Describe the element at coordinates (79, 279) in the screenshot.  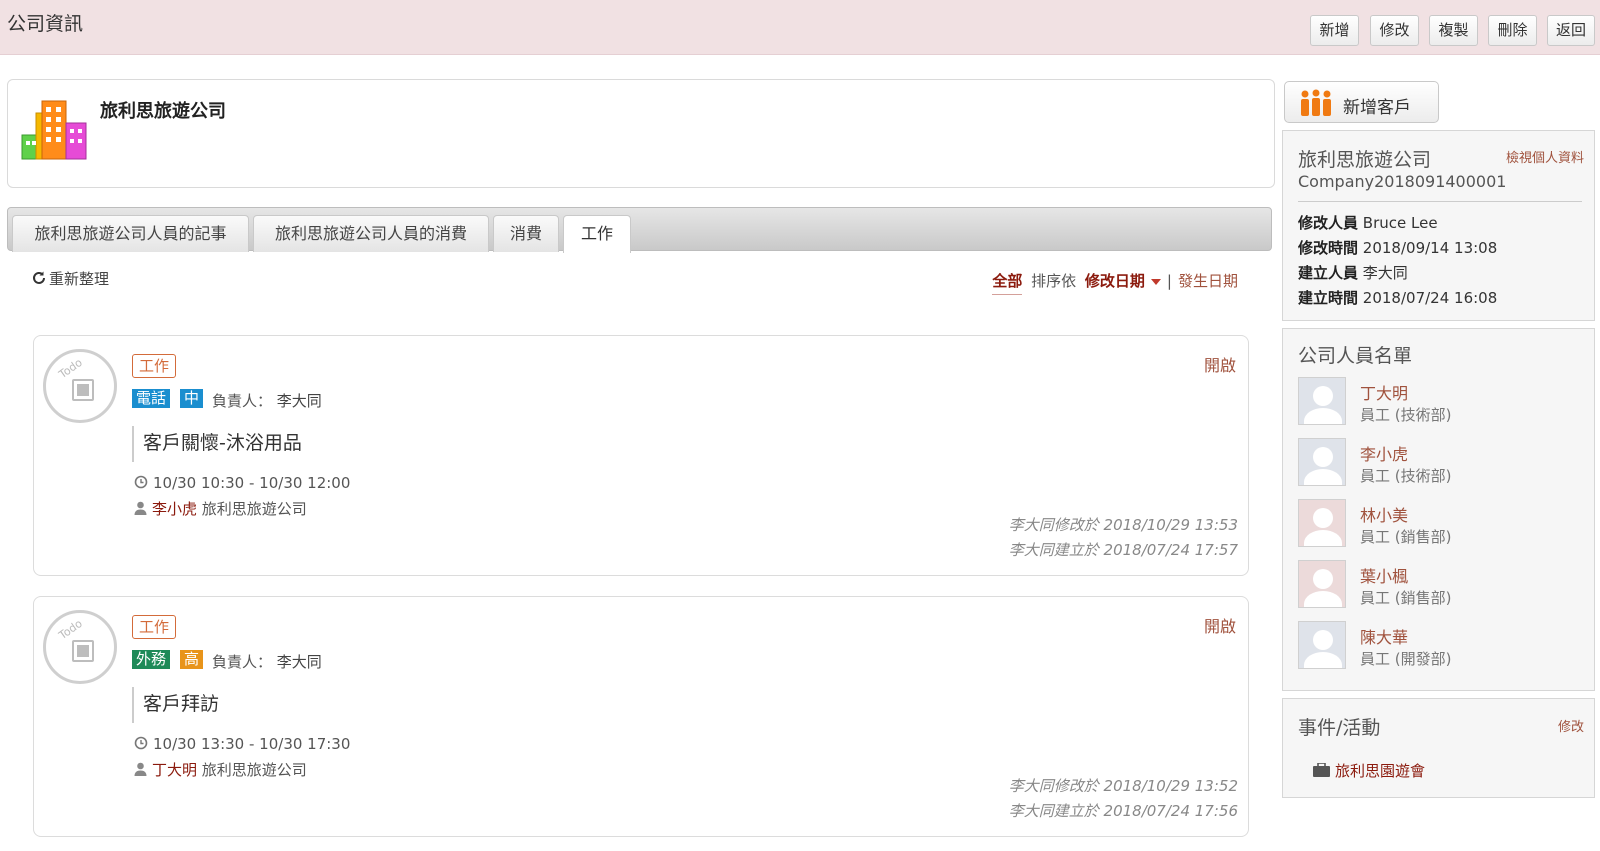
I see `refresh-label: 重新整理` at that location.